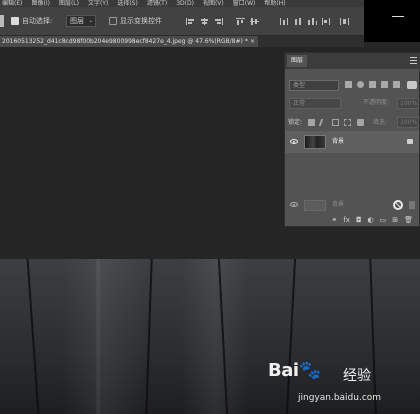  Describe the element at coordinates (315, 205) in the screenshot. I see `ghost-thumbnail` at that location.